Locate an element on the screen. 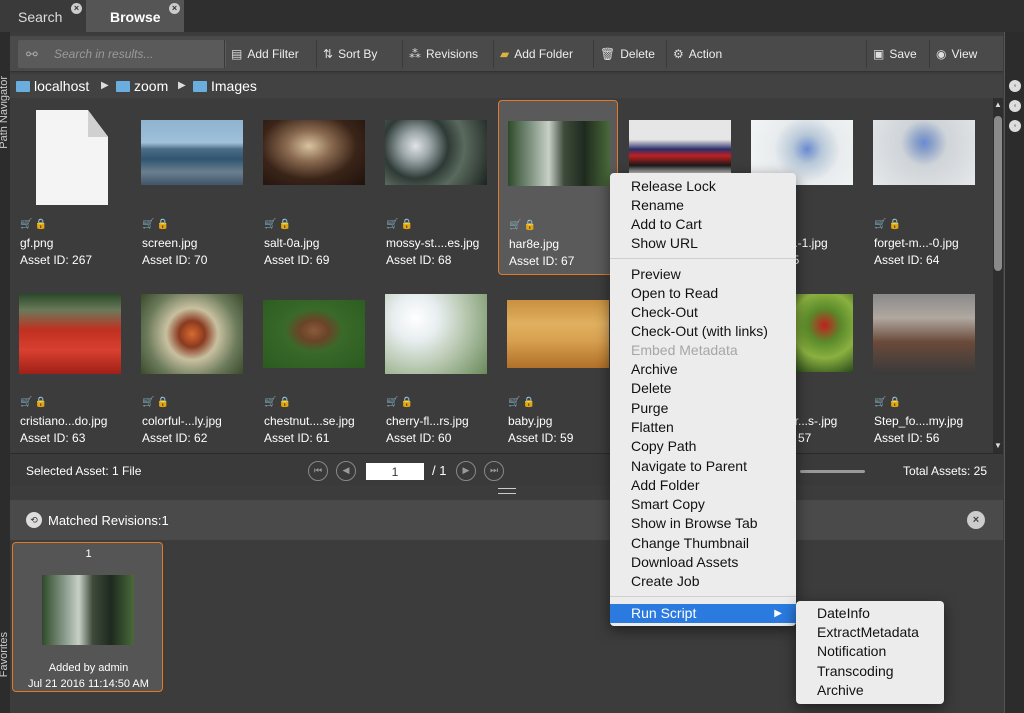 The width and height of the screenshot is (1024, 713). path-navigator-label: Path Navigator is located at coordinates (5, 112).